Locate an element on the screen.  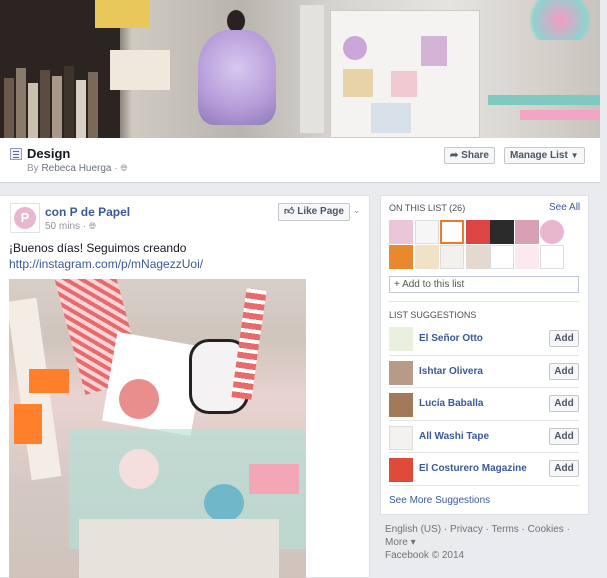
list-title: Design is located at coordinates (48, 153).